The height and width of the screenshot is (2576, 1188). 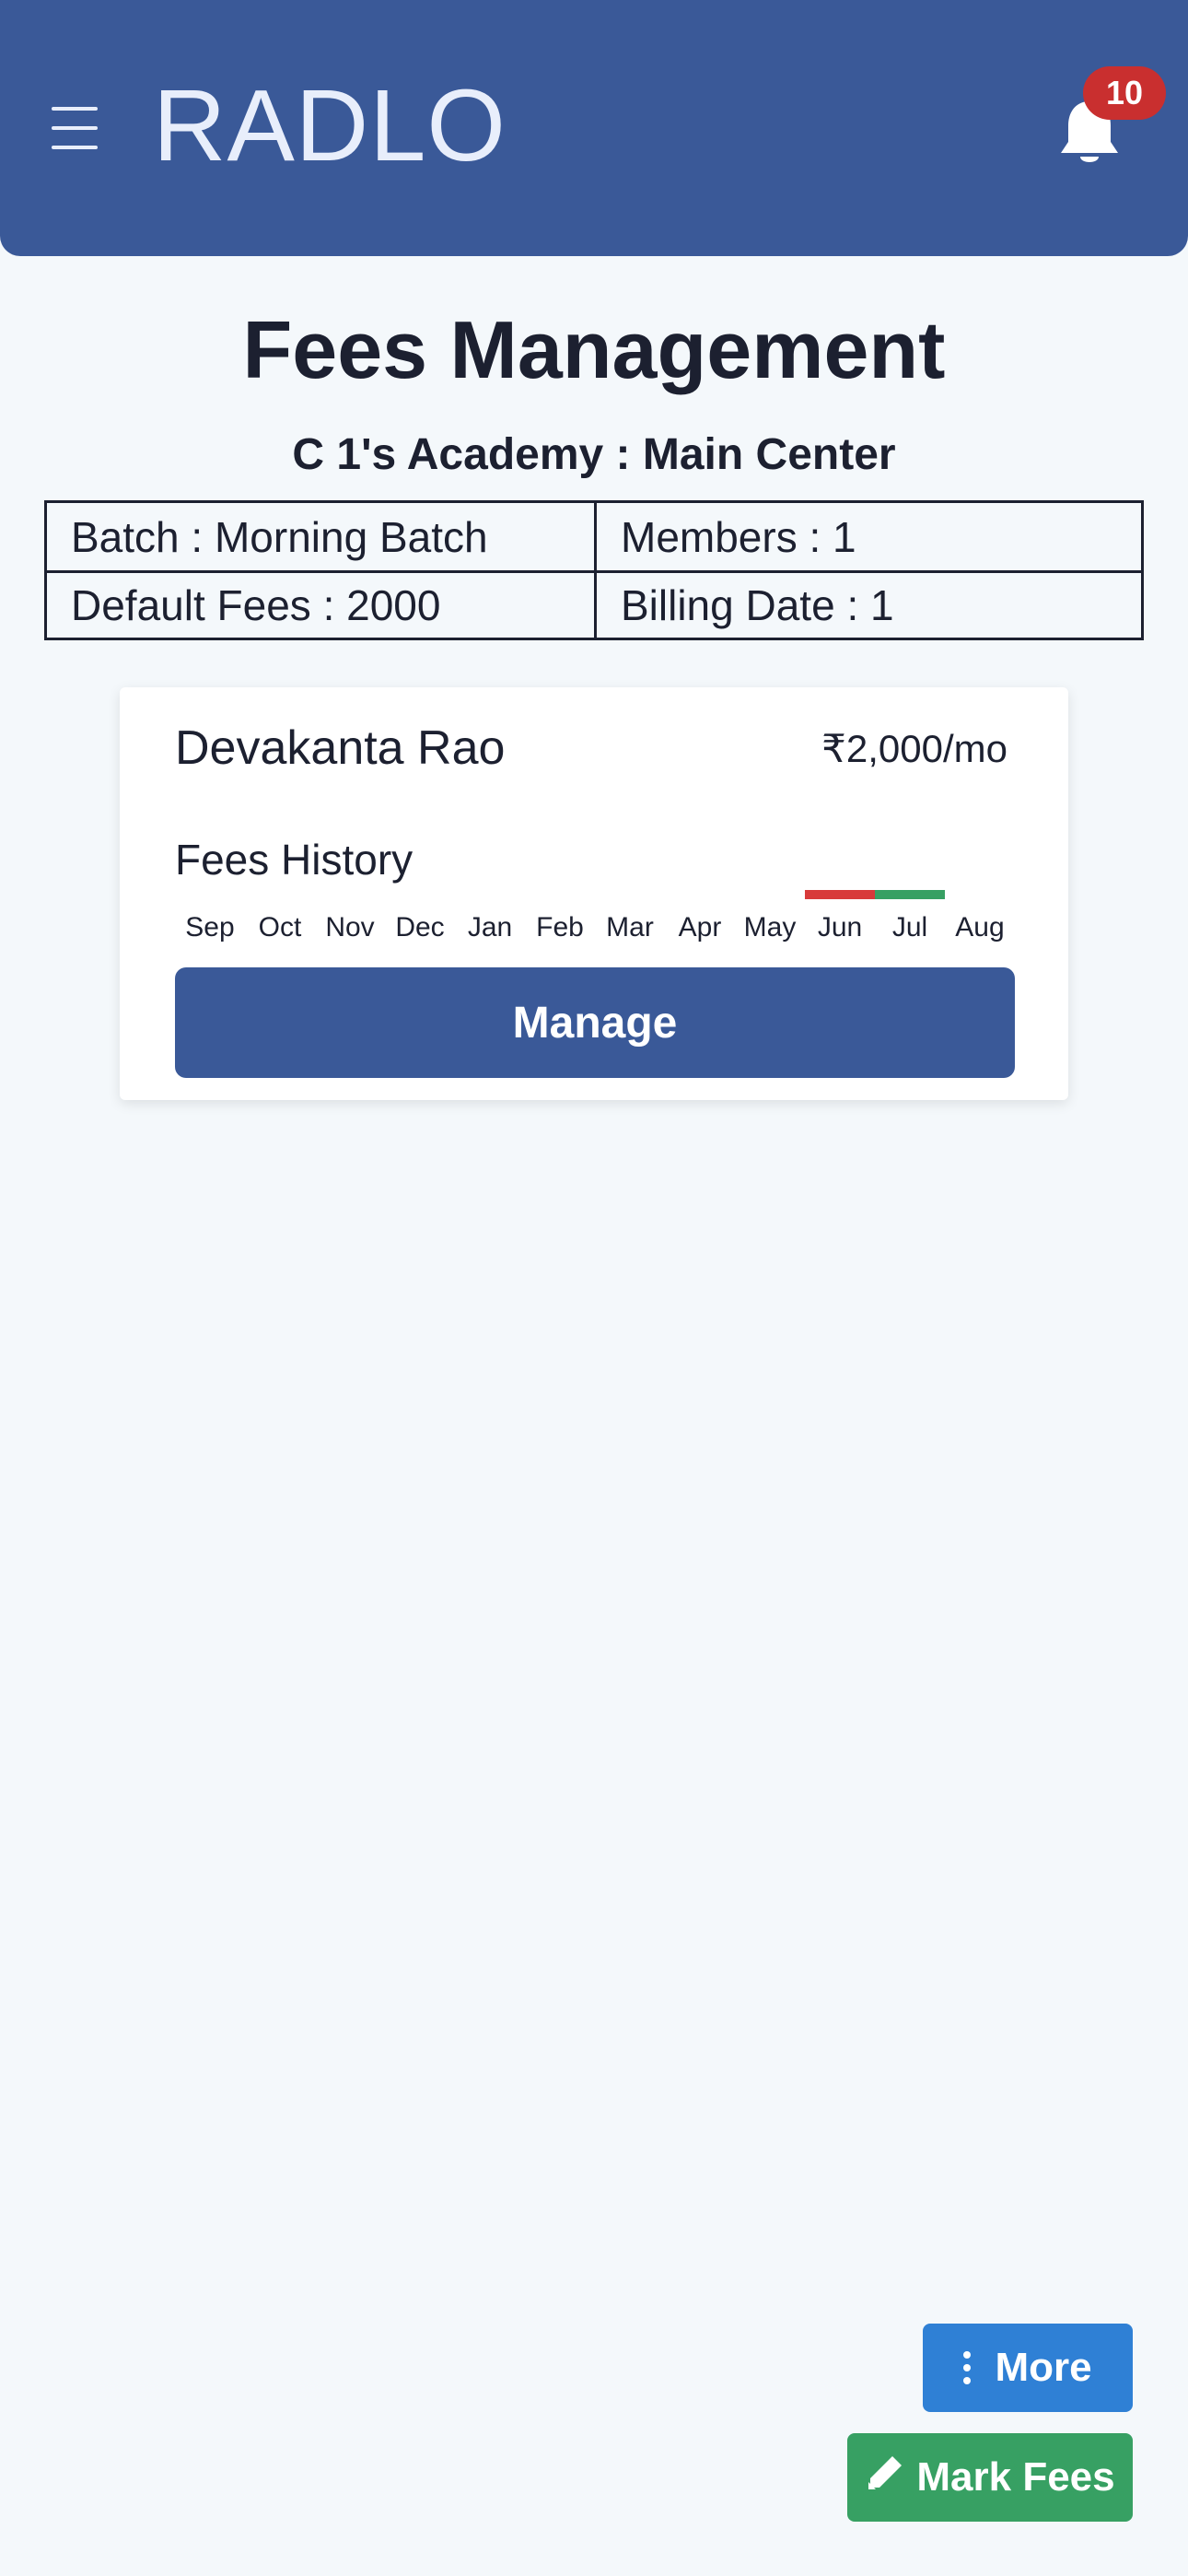 I want to click on notification-badge: 10, so click(x=1125, y=93).